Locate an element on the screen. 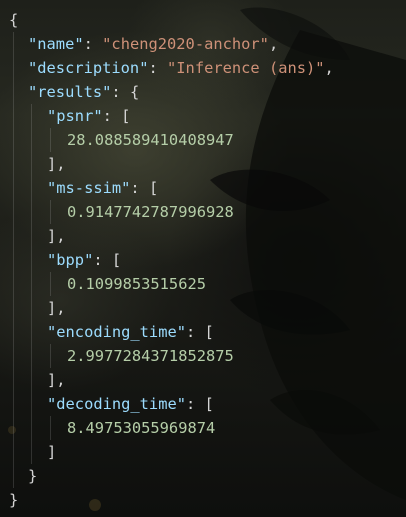 This screenshot has height=517, width=406. encoding-time-key: "encoding_time" is located at coordinates (116, 332).